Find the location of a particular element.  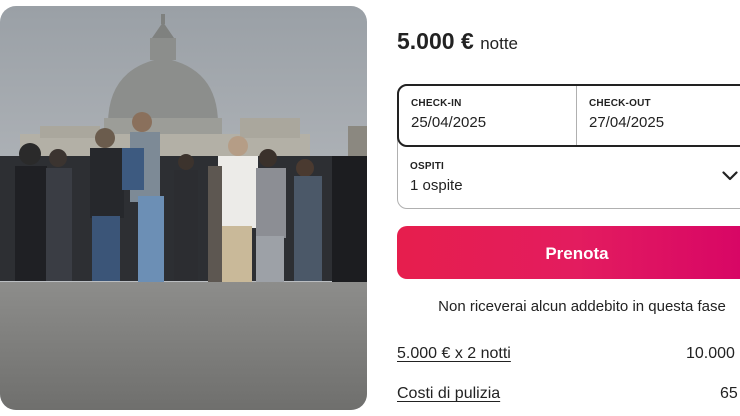

nightly-price: 5.000 € notte is located at coordinates (457, 41).